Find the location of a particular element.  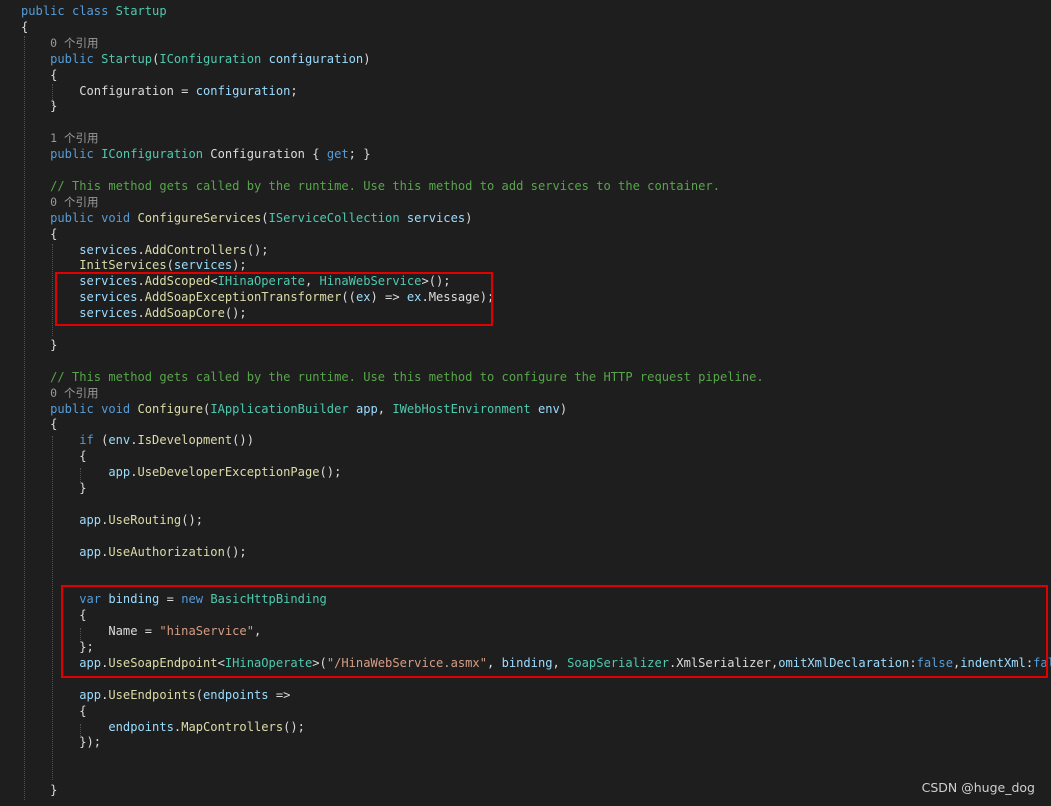

code-token: Configuration { is located at coordinates (265, 154).